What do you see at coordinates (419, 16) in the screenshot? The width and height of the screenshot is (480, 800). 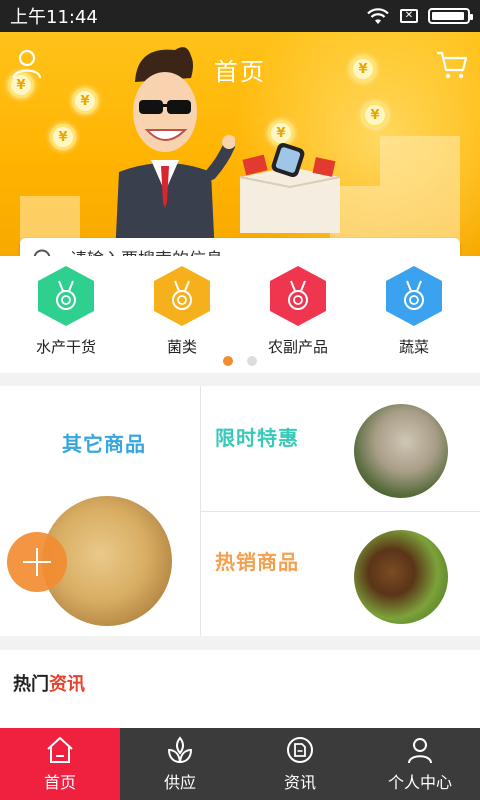 I see `status-icons: ✕` at bounding box center [419, 16].